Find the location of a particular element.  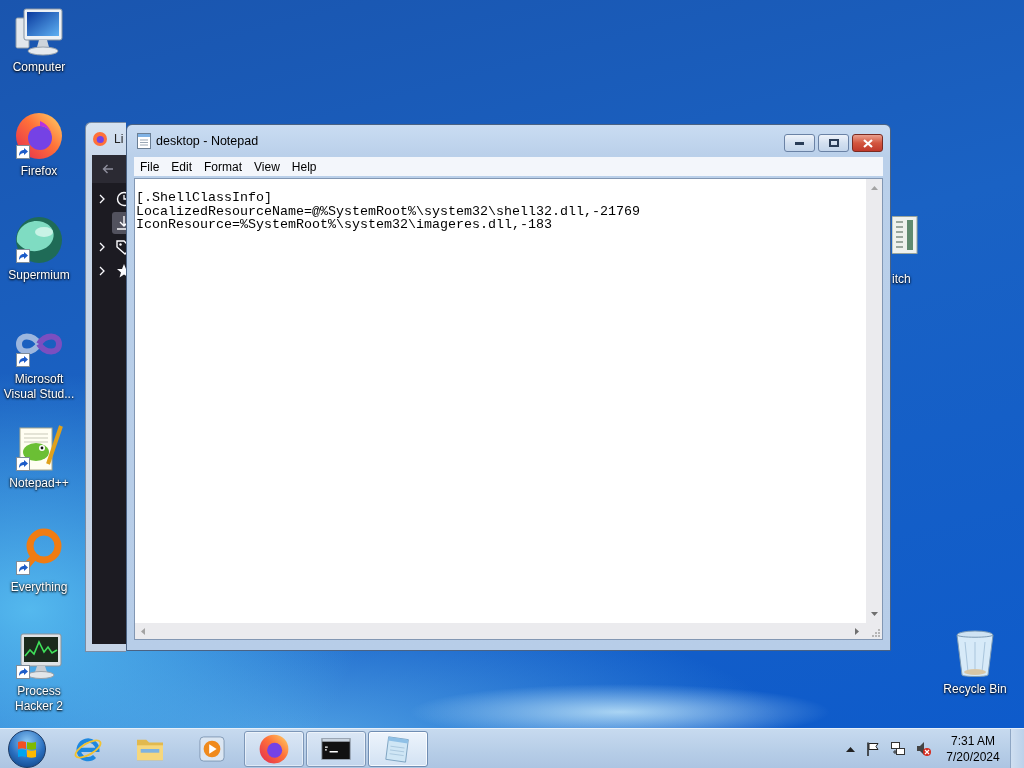

window-title: Li is located at coordinates (119, 139).